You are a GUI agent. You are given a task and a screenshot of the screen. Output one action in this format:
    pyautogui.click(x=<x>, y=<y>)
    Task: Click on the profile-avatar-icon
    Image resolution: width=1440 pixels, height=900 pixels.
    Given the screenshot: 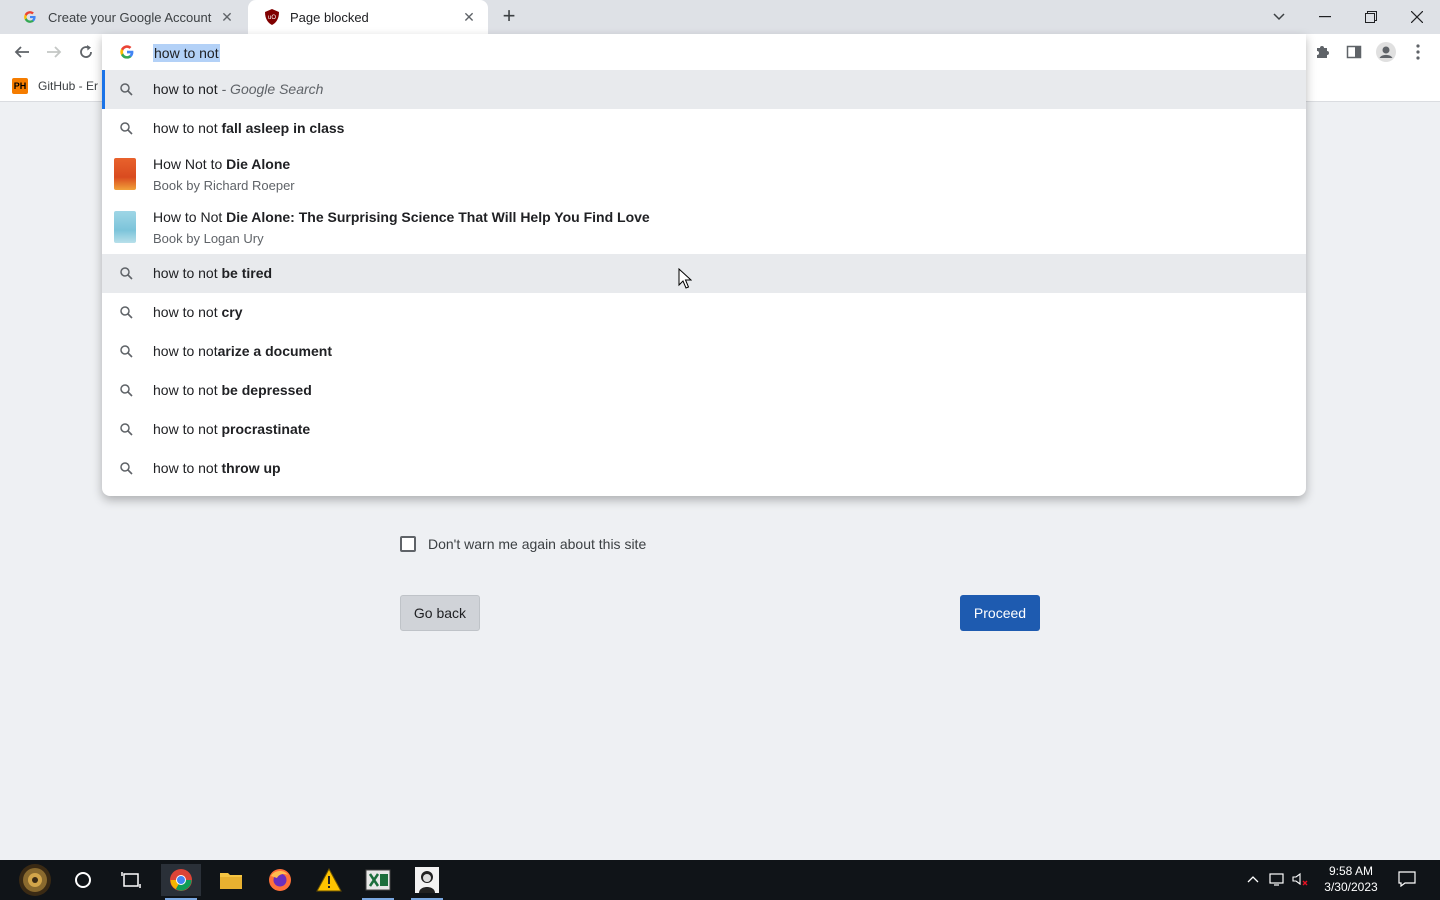 What is the action you would take?
    pyautogui.click(x=1386, y=52)
    